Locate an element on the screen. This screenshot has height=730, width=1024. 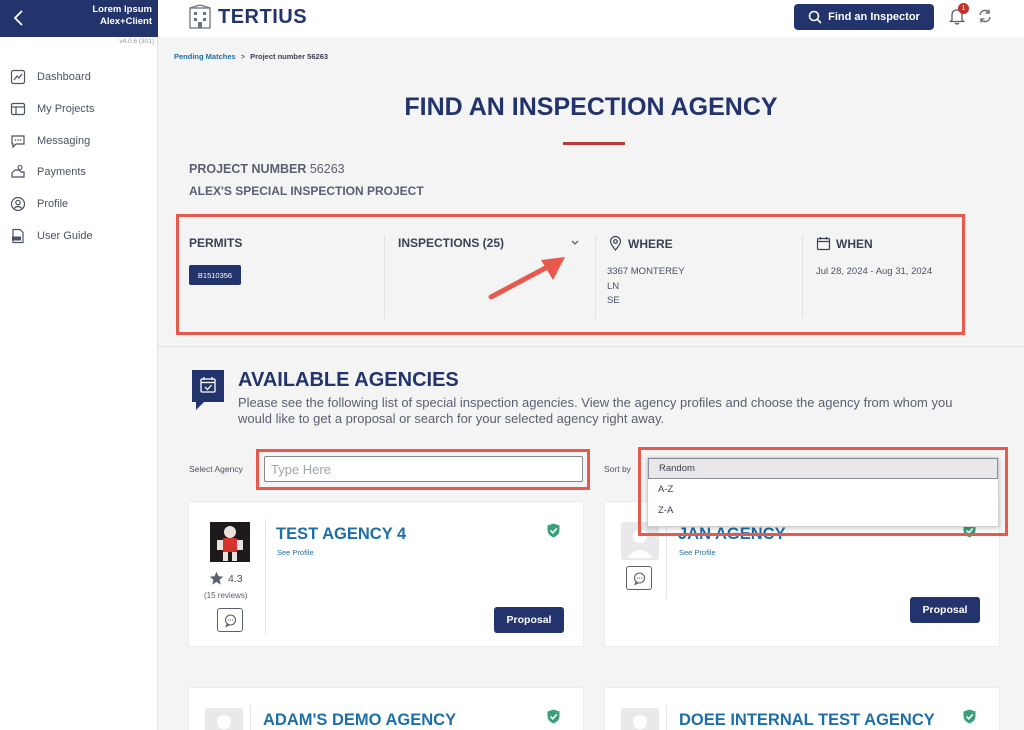
sidebar-item-label: Profile is located at coordinates (53, 204).